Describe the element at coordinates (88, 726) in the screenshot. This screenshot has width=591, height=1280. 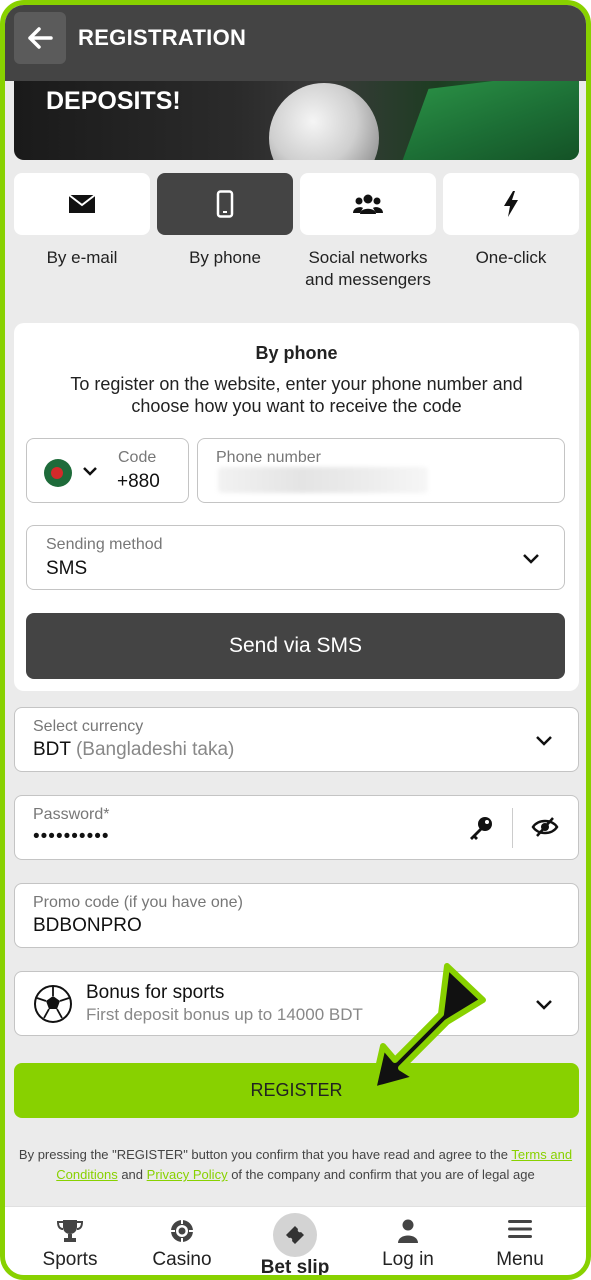
I see `currency-label: Select currency` at that location.